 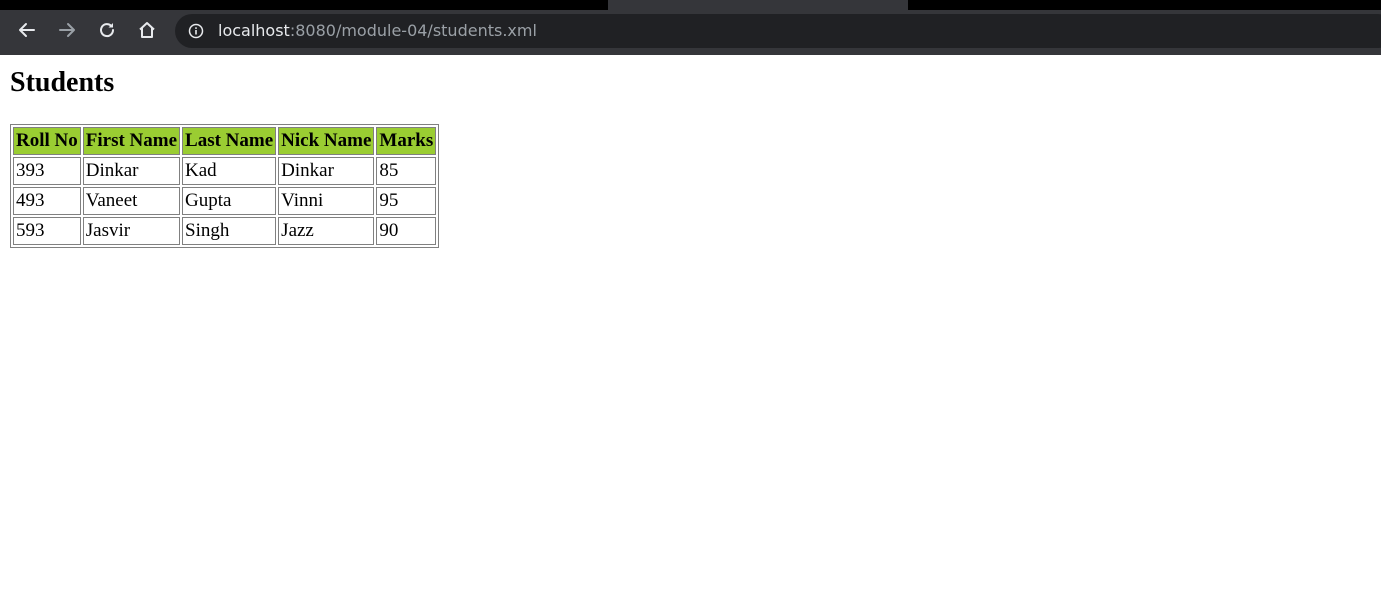 I want to click on address-bar: localhost:8080/module-04/students.xml, so click(x=778, y=31).